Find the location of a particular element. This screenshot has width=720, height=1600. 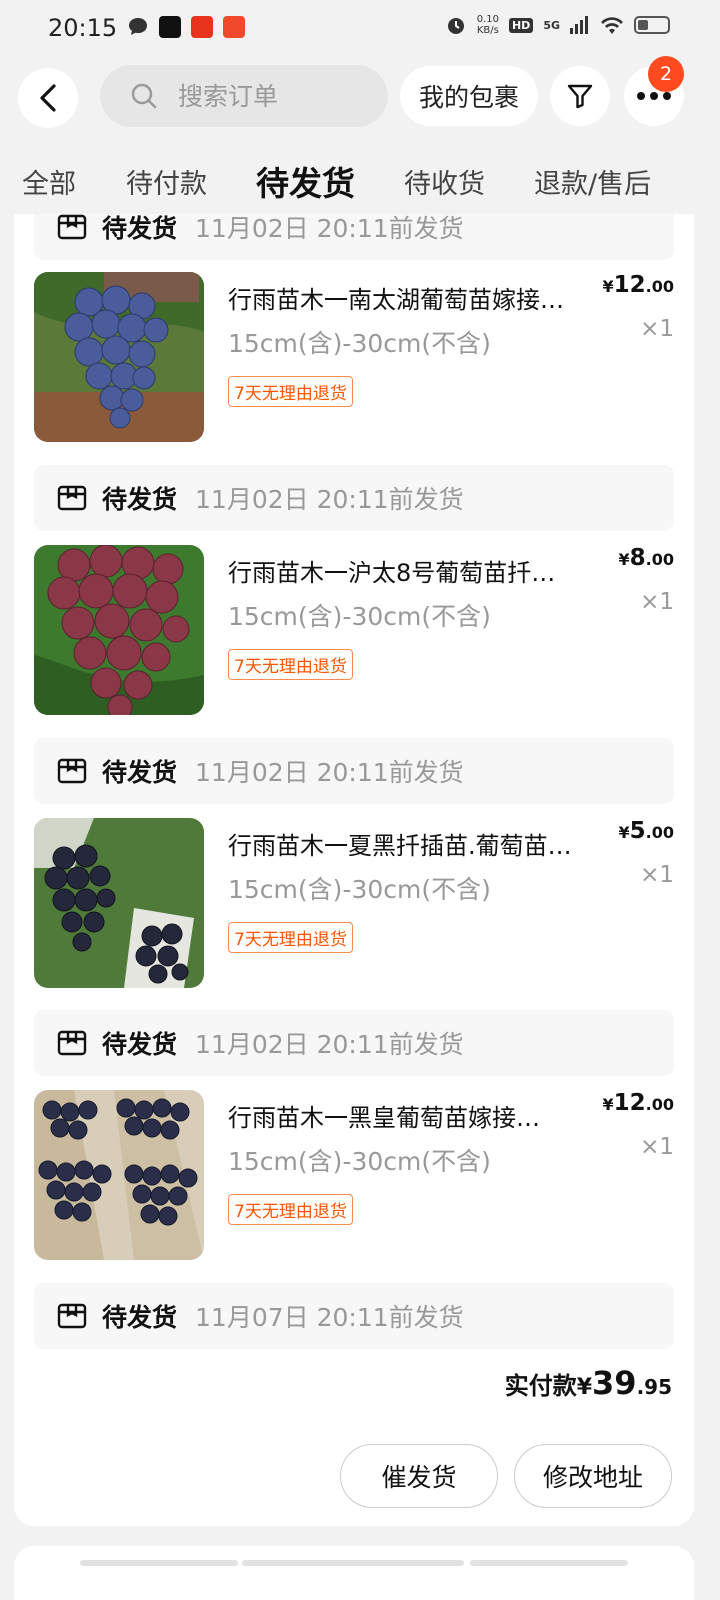

shipping-status-bar: 待发货 11月07日 20:11前发货 is located at coordinates (354, 1316).